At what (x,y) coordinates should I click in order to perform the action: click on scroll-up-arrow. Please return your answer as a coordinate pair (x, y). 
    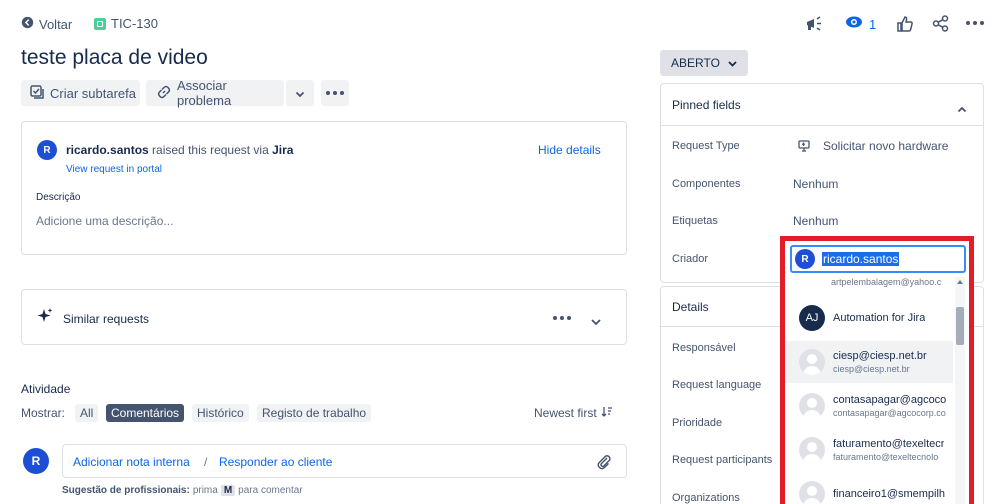
    Looking at the image, I should click on (960, 282).